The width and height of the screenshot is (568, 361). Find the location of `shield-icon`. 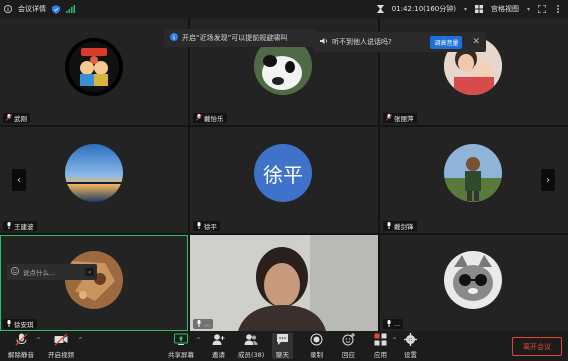

shield-icon is located at coordinates (56, 9).